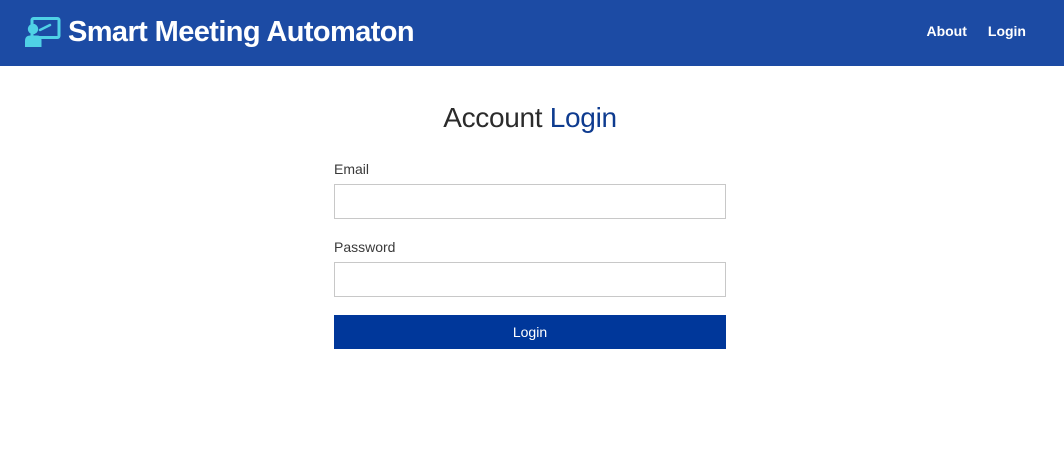 Image resolution: width=1064 pixels, height=455 pixels. I want to click on password-group: Password, so click(530, 267).